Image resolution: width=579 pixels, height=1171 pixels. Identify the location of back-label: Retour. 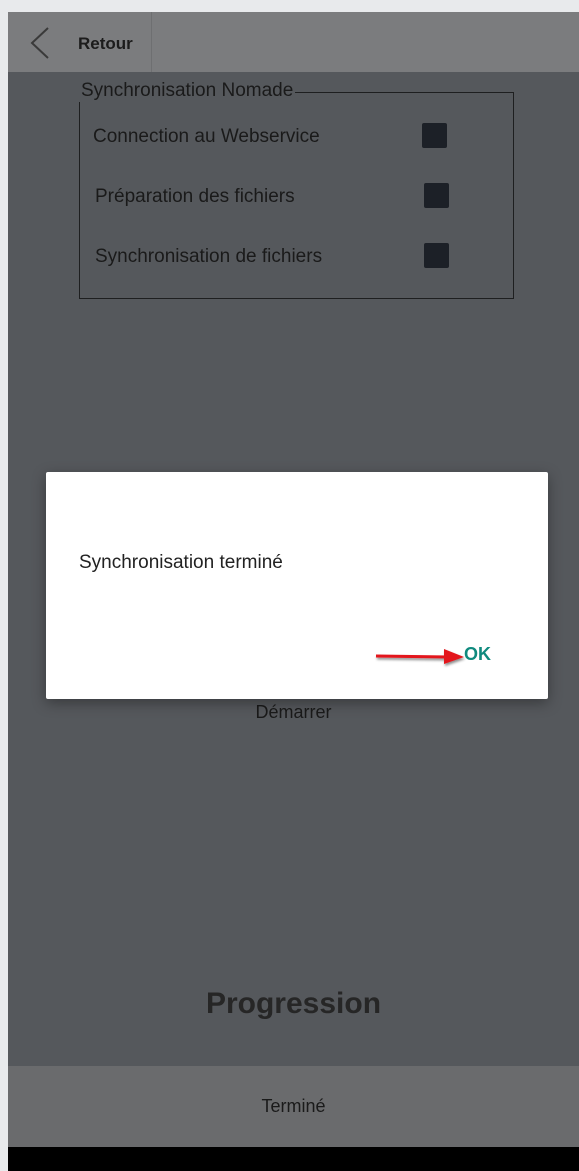
(105, 43).